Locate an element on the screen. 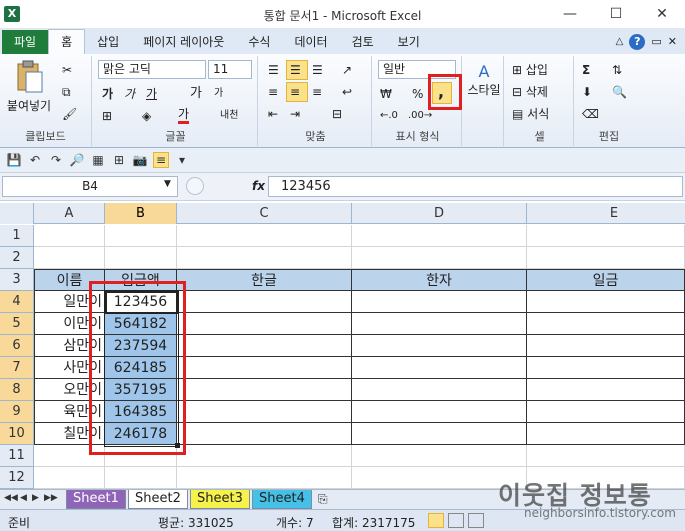 The height and width of the screenshot is (531, 685). insert-sheet-icon: ⎘ is located at coordinates (323, 499).